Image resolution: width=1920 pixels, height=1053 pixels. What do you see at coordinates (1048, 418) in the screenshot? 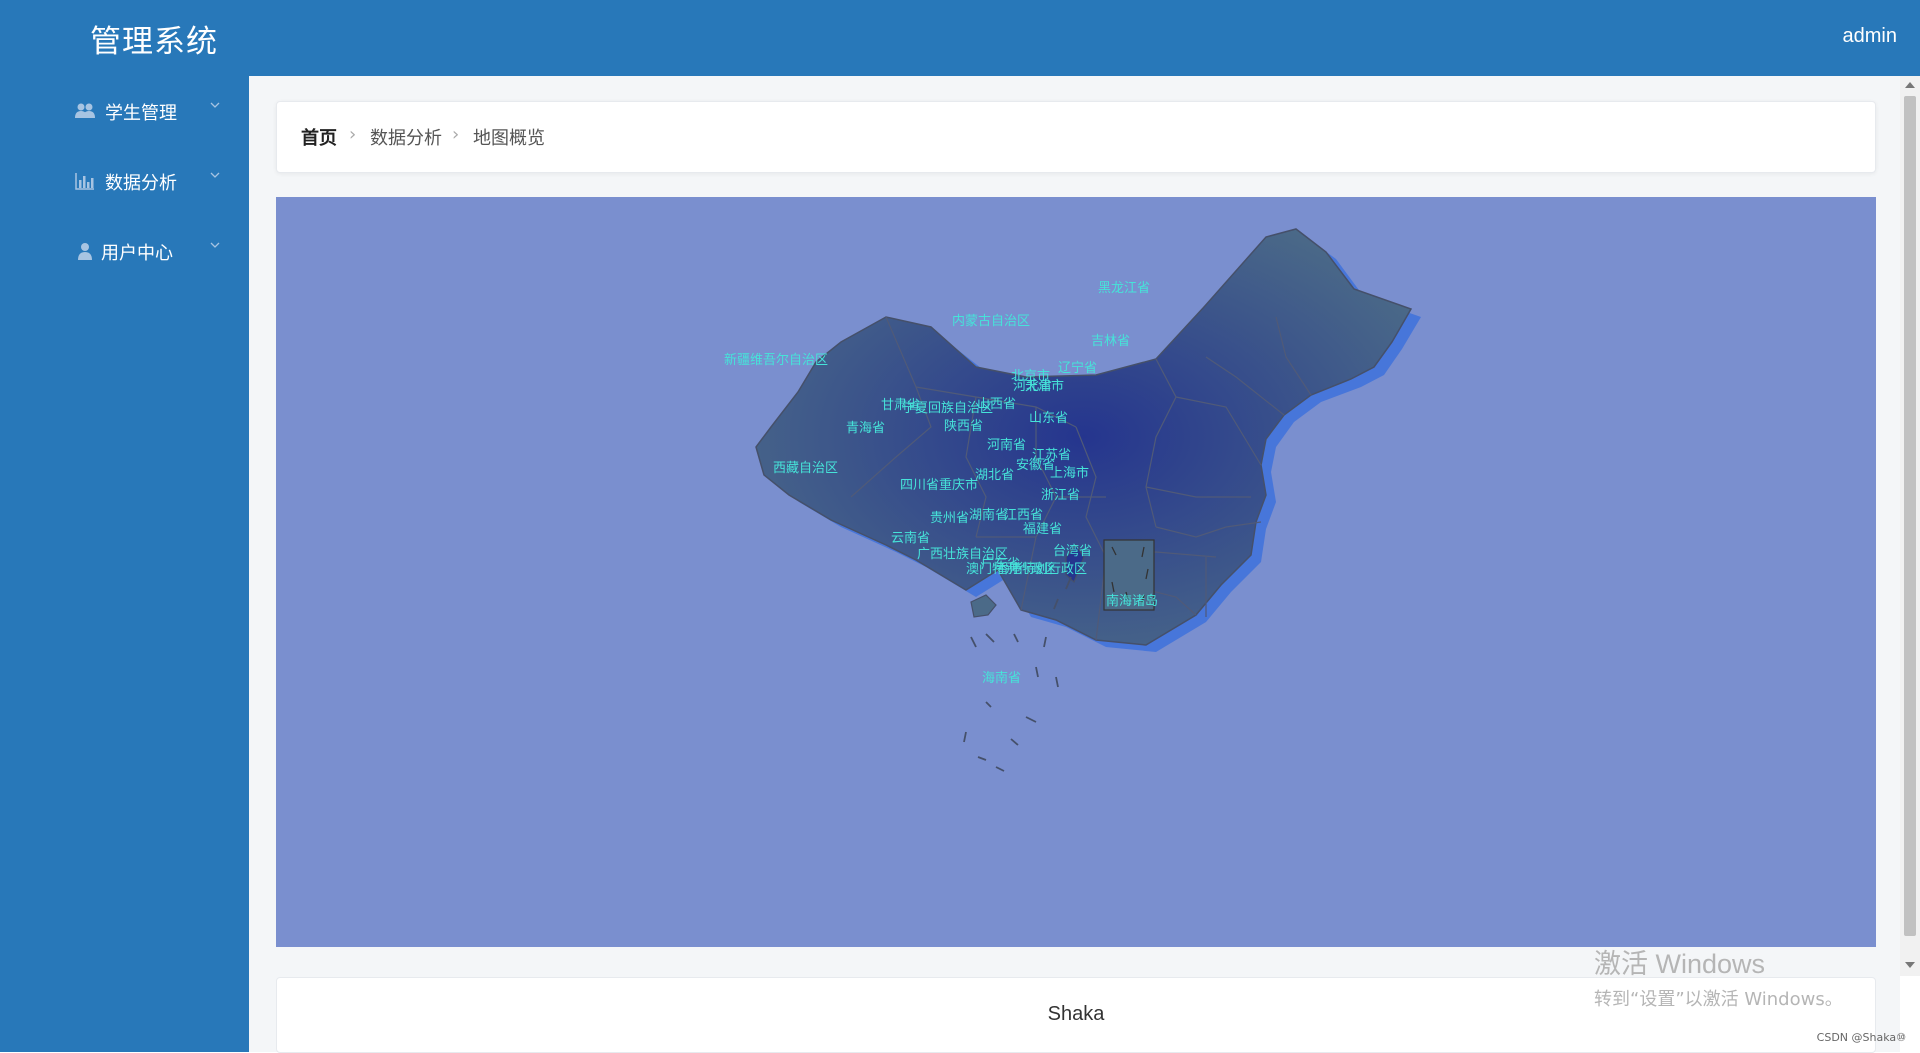
I see `label-shandong: 山东省` at bounding box center [1048, 418].